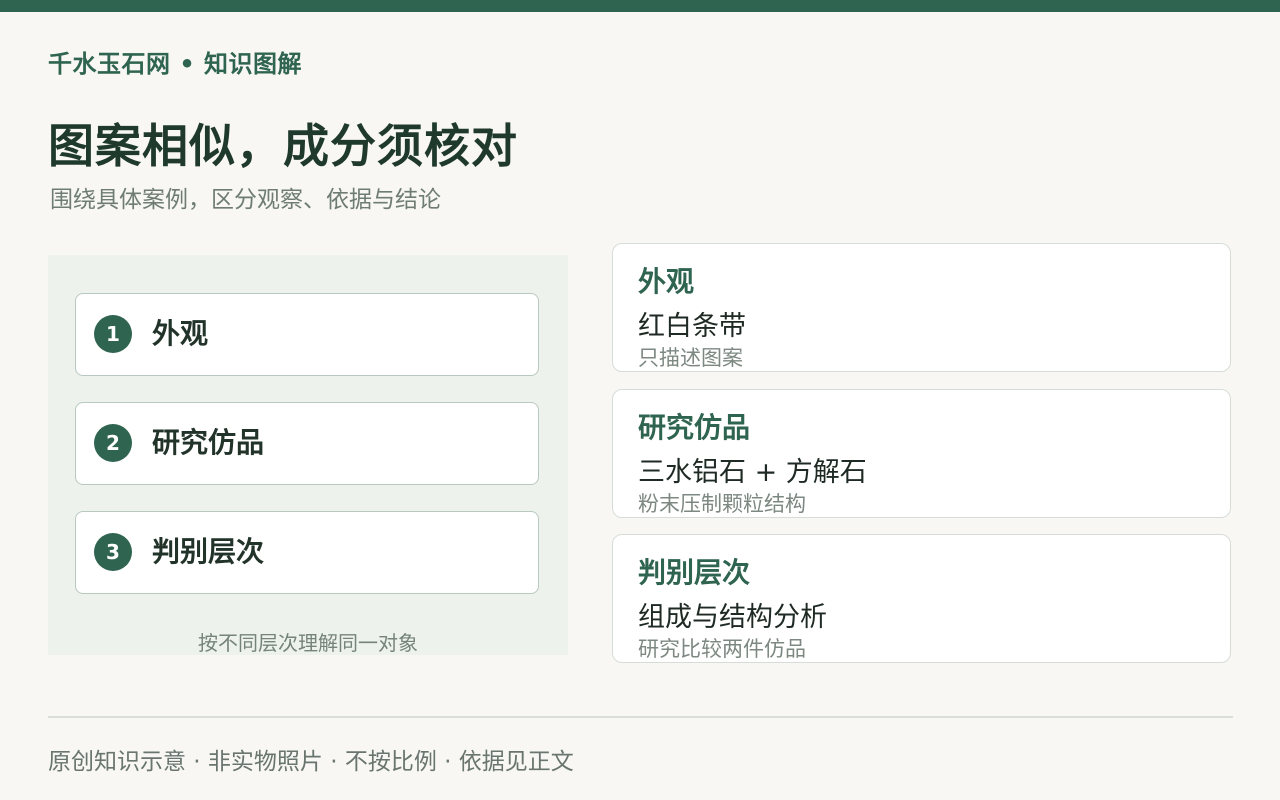 Image resolution: width=1280 pixels, height=800 pixels. What do you see at coordinates (245, 200) in the screenshot?
I see `page-subtitle: 围绕具体案例，区分观察、依据与结论` at bounding box center [245, 200].